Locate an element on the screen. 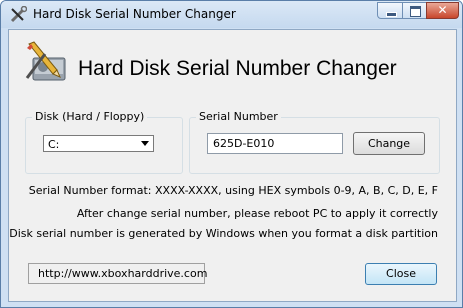 The image size is (463, 308). dropdown-button is located at coordinates (145, 143).